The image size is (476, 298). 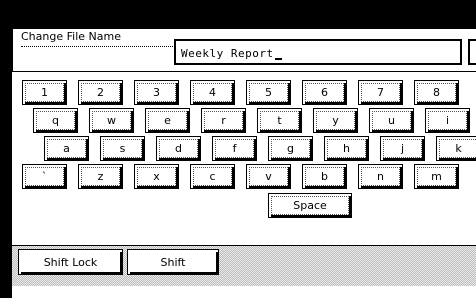 I want to click on key-label: i, so click(x=447, y=120).